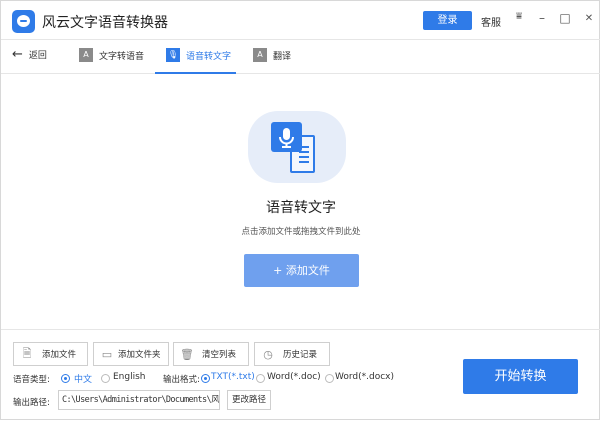 The height and width of the screenshot is (421, 600). What do you see at coordinates (122, 56) in the screenshot?
I see `tab-label: 文字转语音` at bounding box center [122, 56].